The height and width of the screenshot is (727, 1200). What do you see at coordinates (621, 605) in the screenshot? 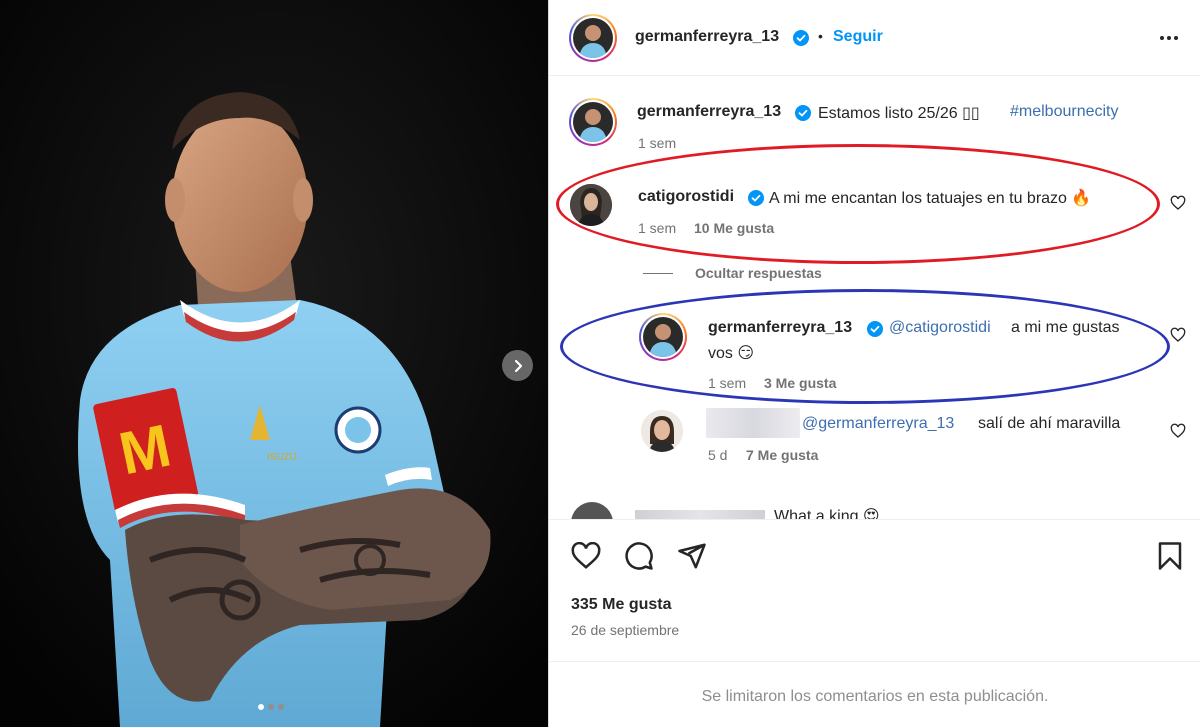
I see `likes-count: 335 Me gusta` at bounding box center [621, 605].